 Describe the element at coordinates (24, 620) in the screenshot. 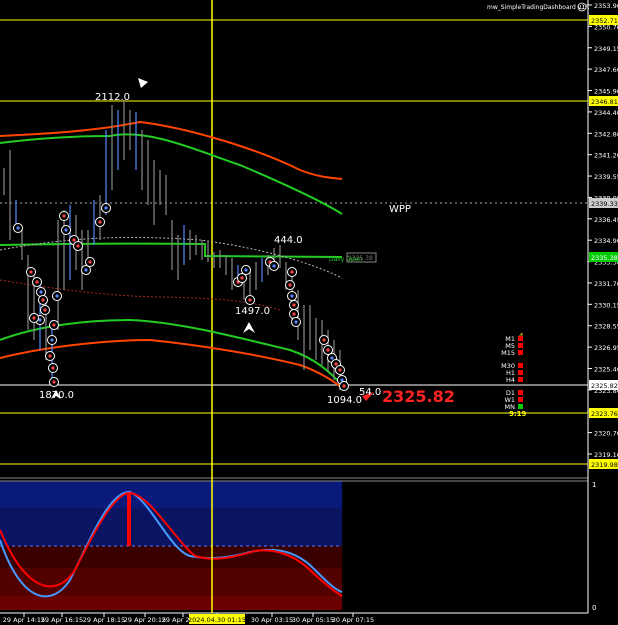

I see `time-tick-label: 29 Apr 14:15` at that location.